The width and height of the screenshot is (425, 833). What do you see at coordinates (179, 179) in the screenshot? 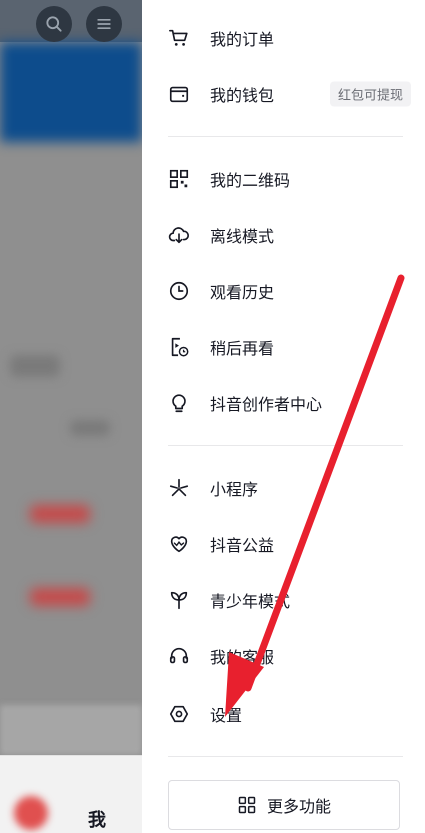
I see `qrcode-icon` at bounding box center [179, 179].